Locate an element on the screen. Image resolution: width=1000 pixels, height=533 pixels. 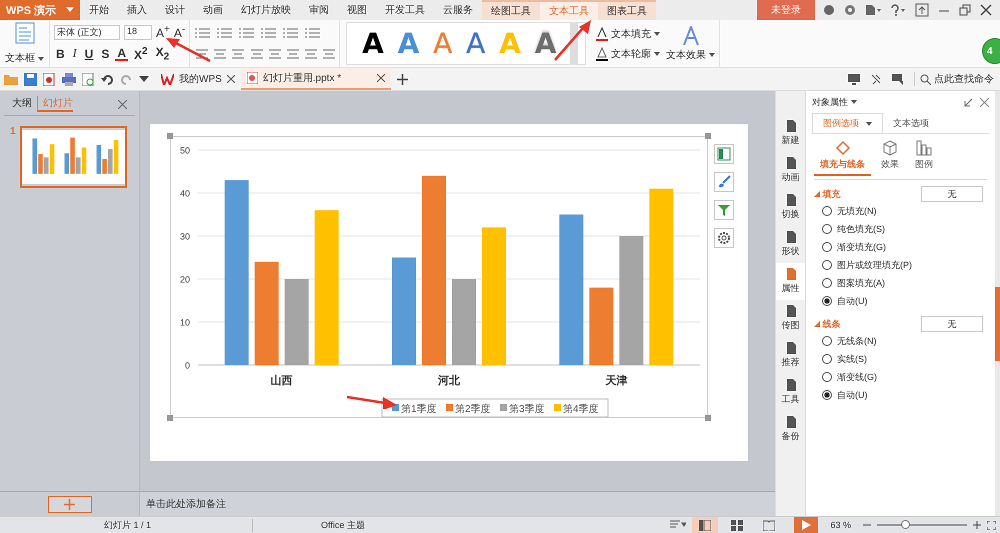
save-icon is located at coordinates (30, 79).